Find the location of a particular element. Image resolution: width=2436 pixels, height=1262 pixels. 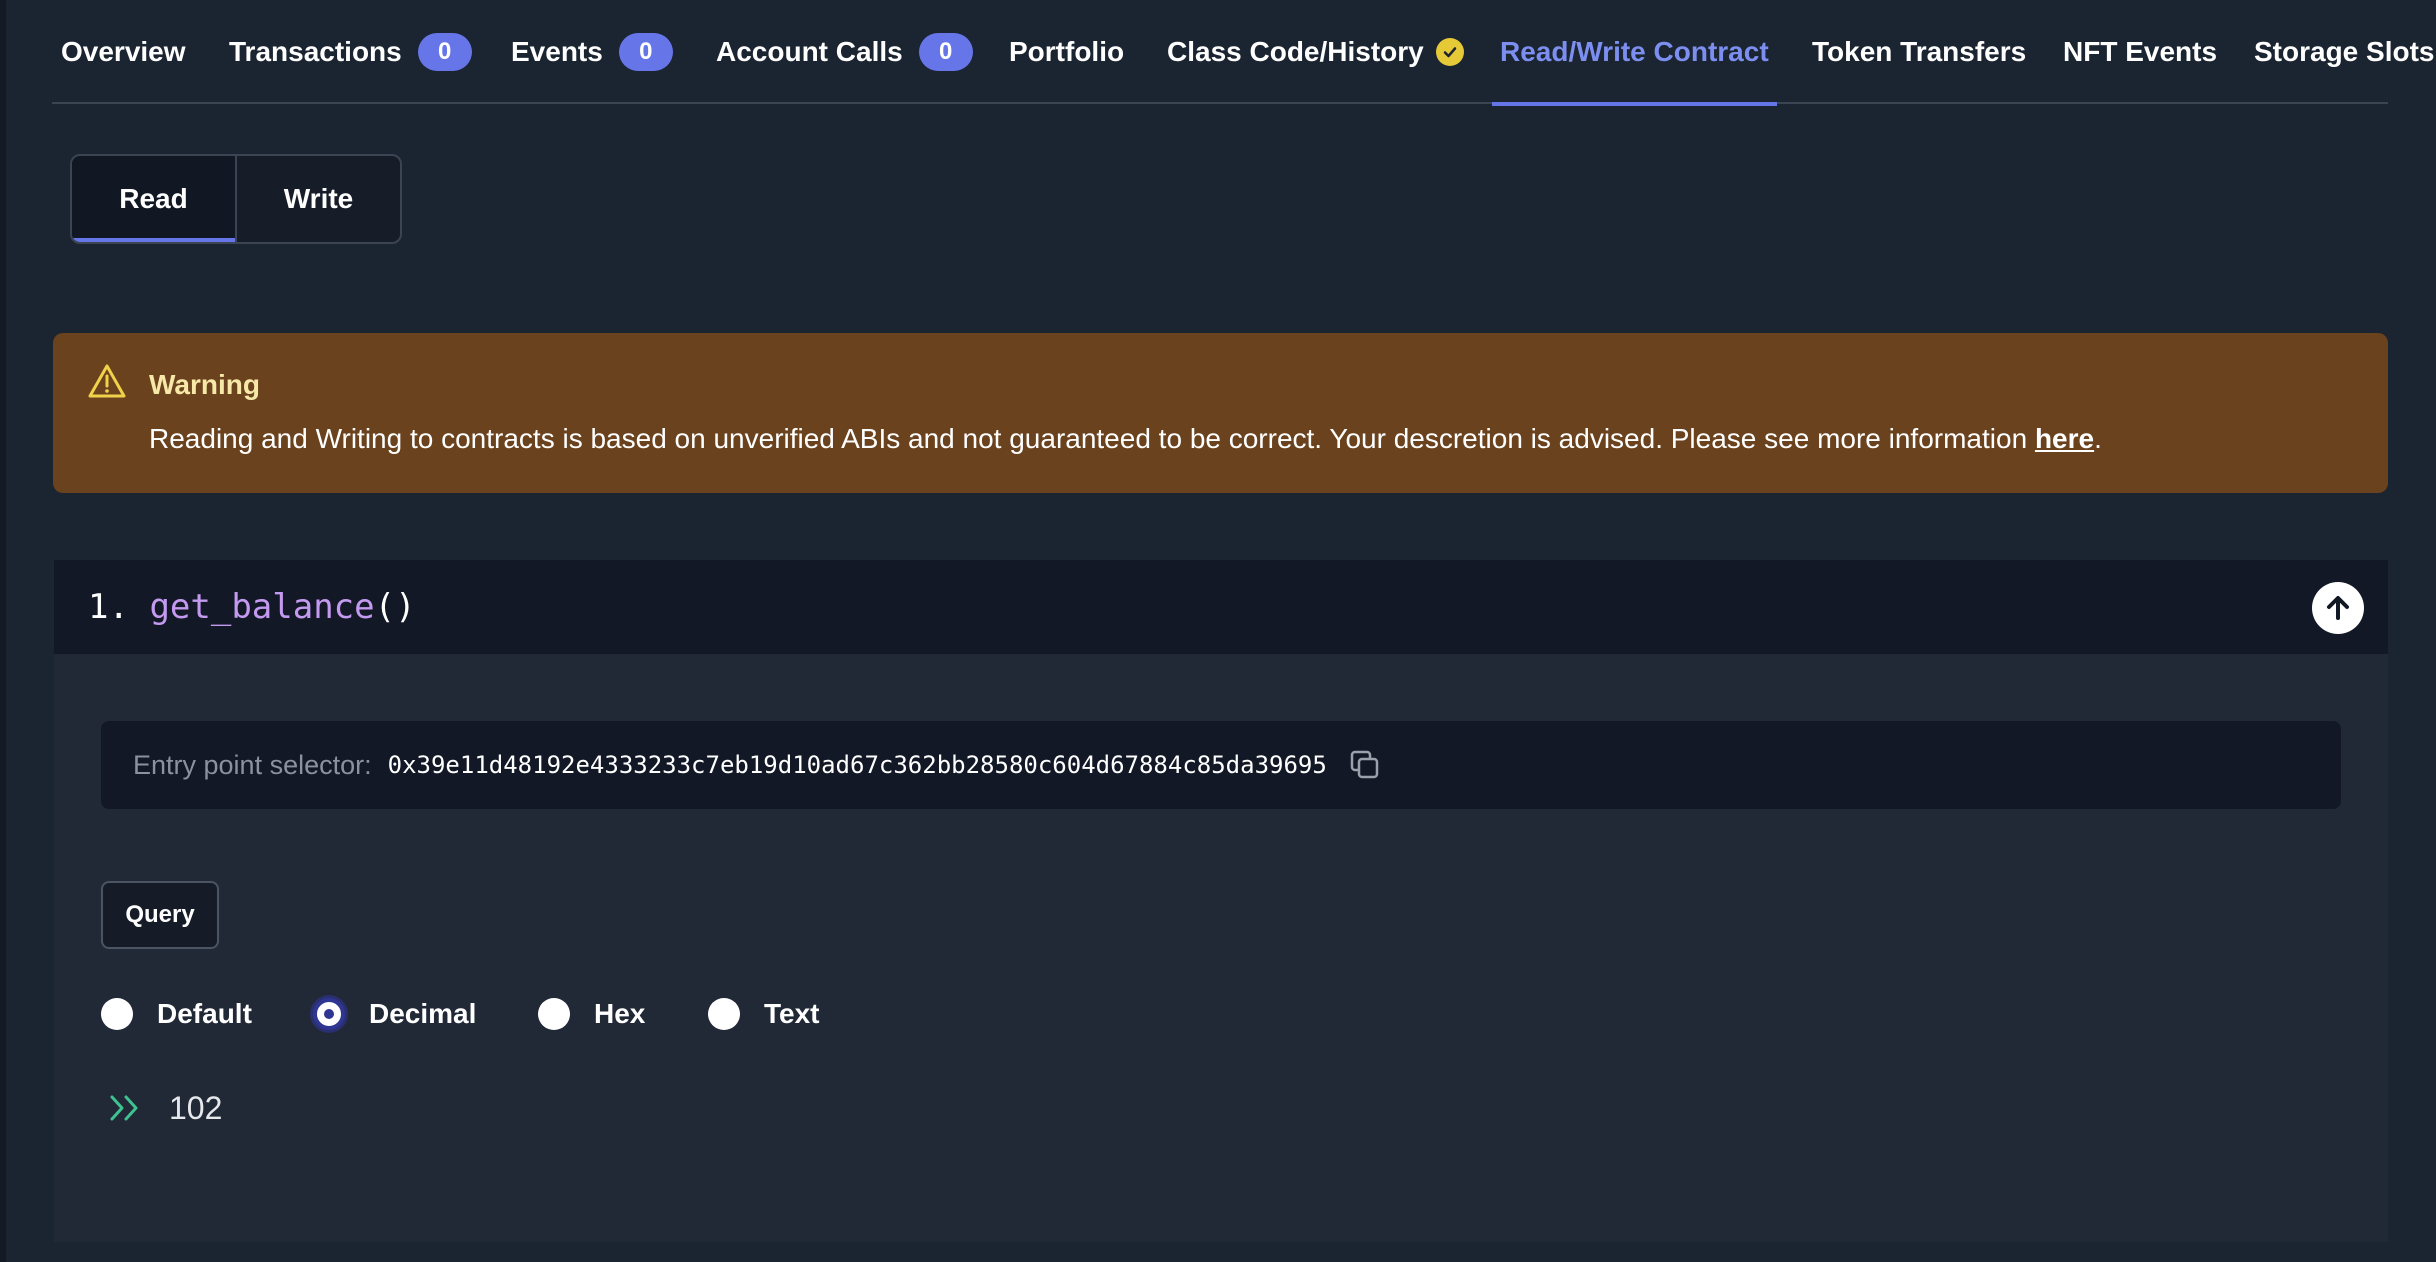

tab-events: Events 0 is located at coordinates (592, 52).